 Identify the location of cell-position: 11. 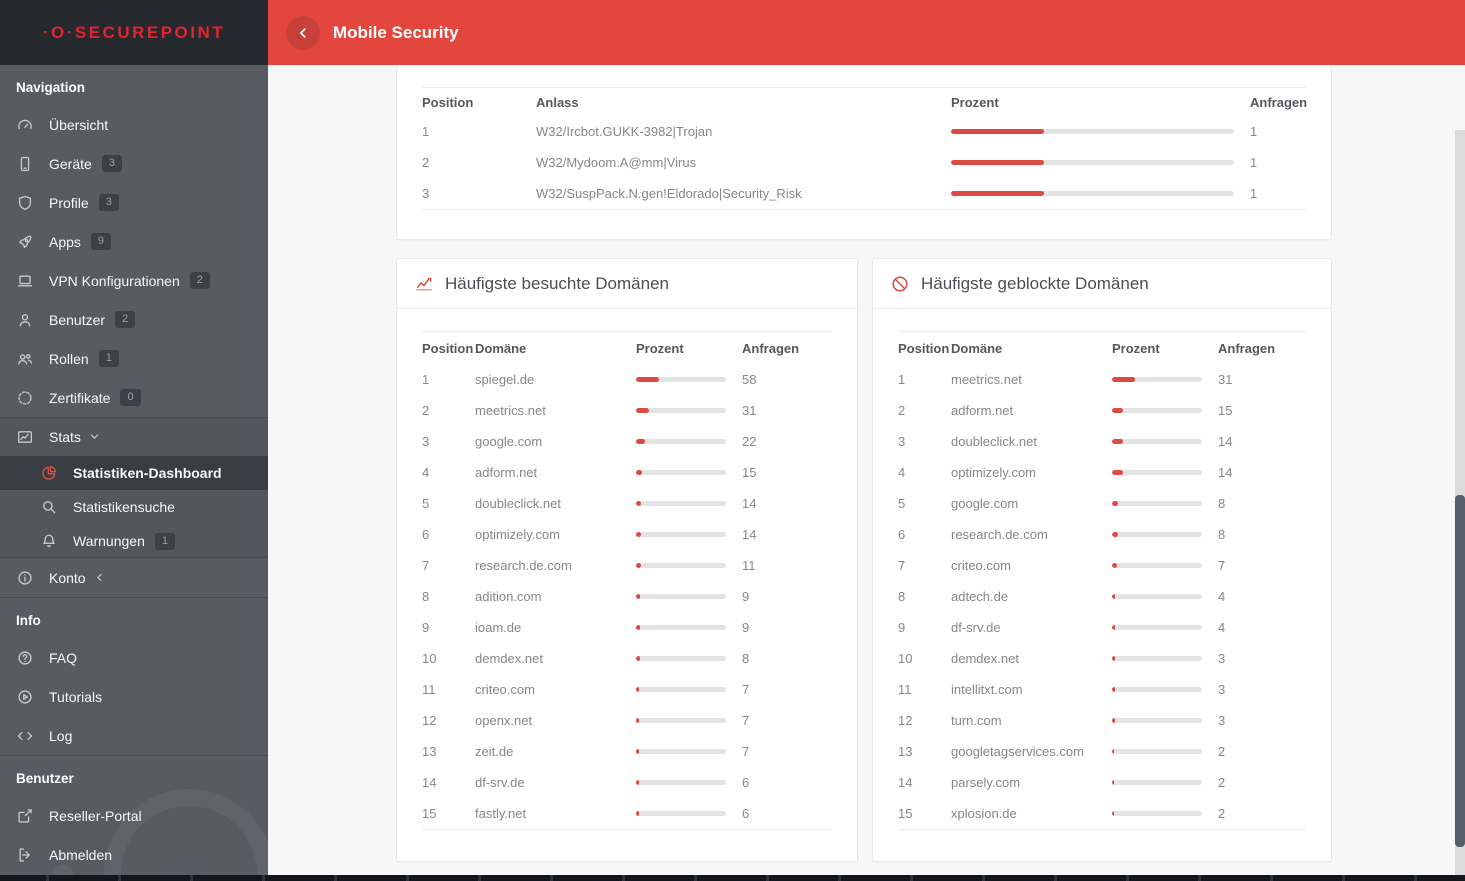
(429, 689).